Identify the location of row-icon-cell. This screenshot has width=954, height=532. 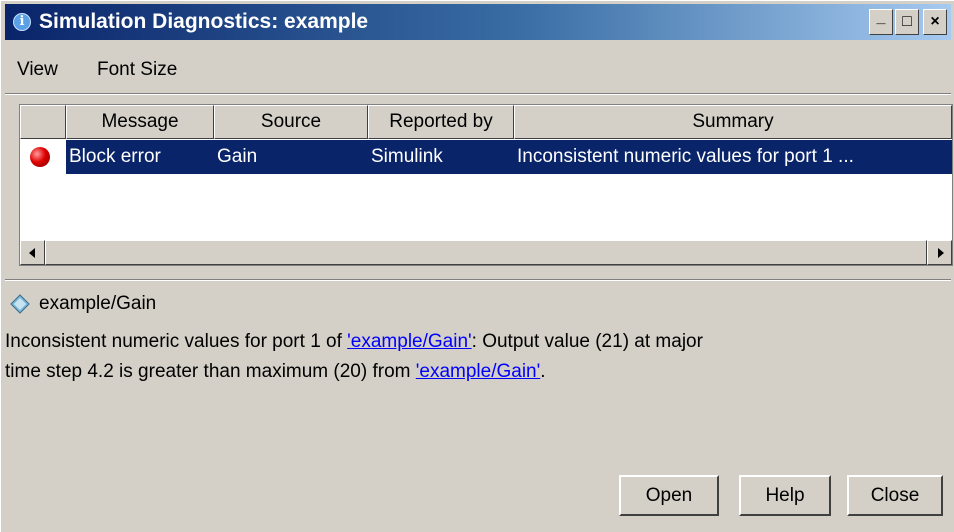
(43, 157).